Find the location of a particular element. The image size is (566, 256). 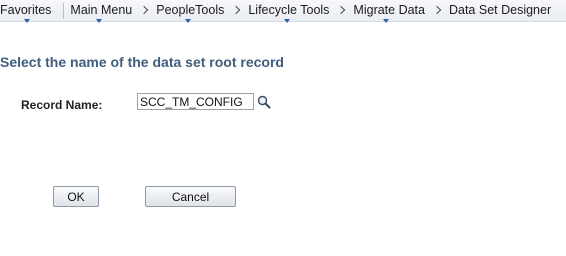

nav-main-menu: Main Menu is located at coordinates (103, 13).